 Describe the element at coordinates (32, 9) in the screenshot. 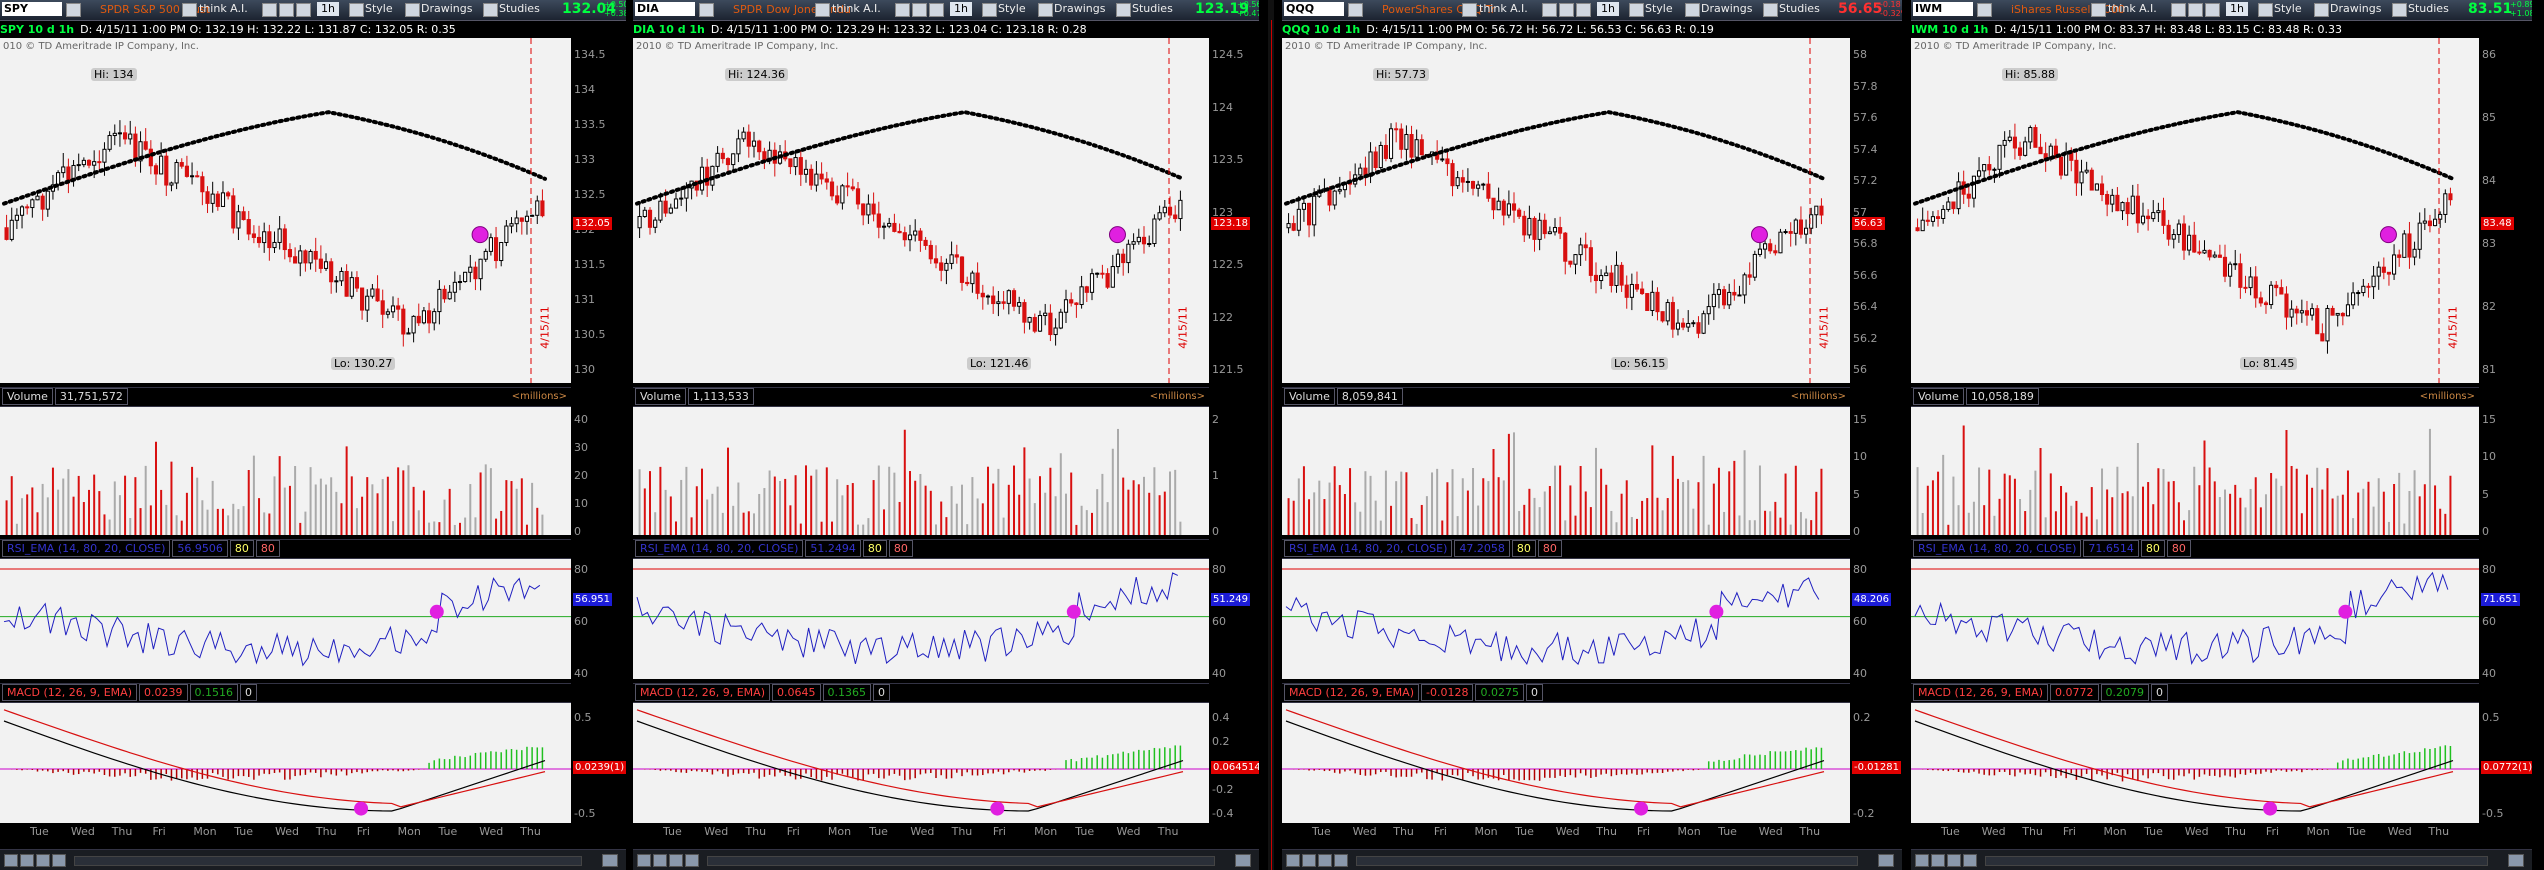

I see `symbol-input: SPY` at that location.